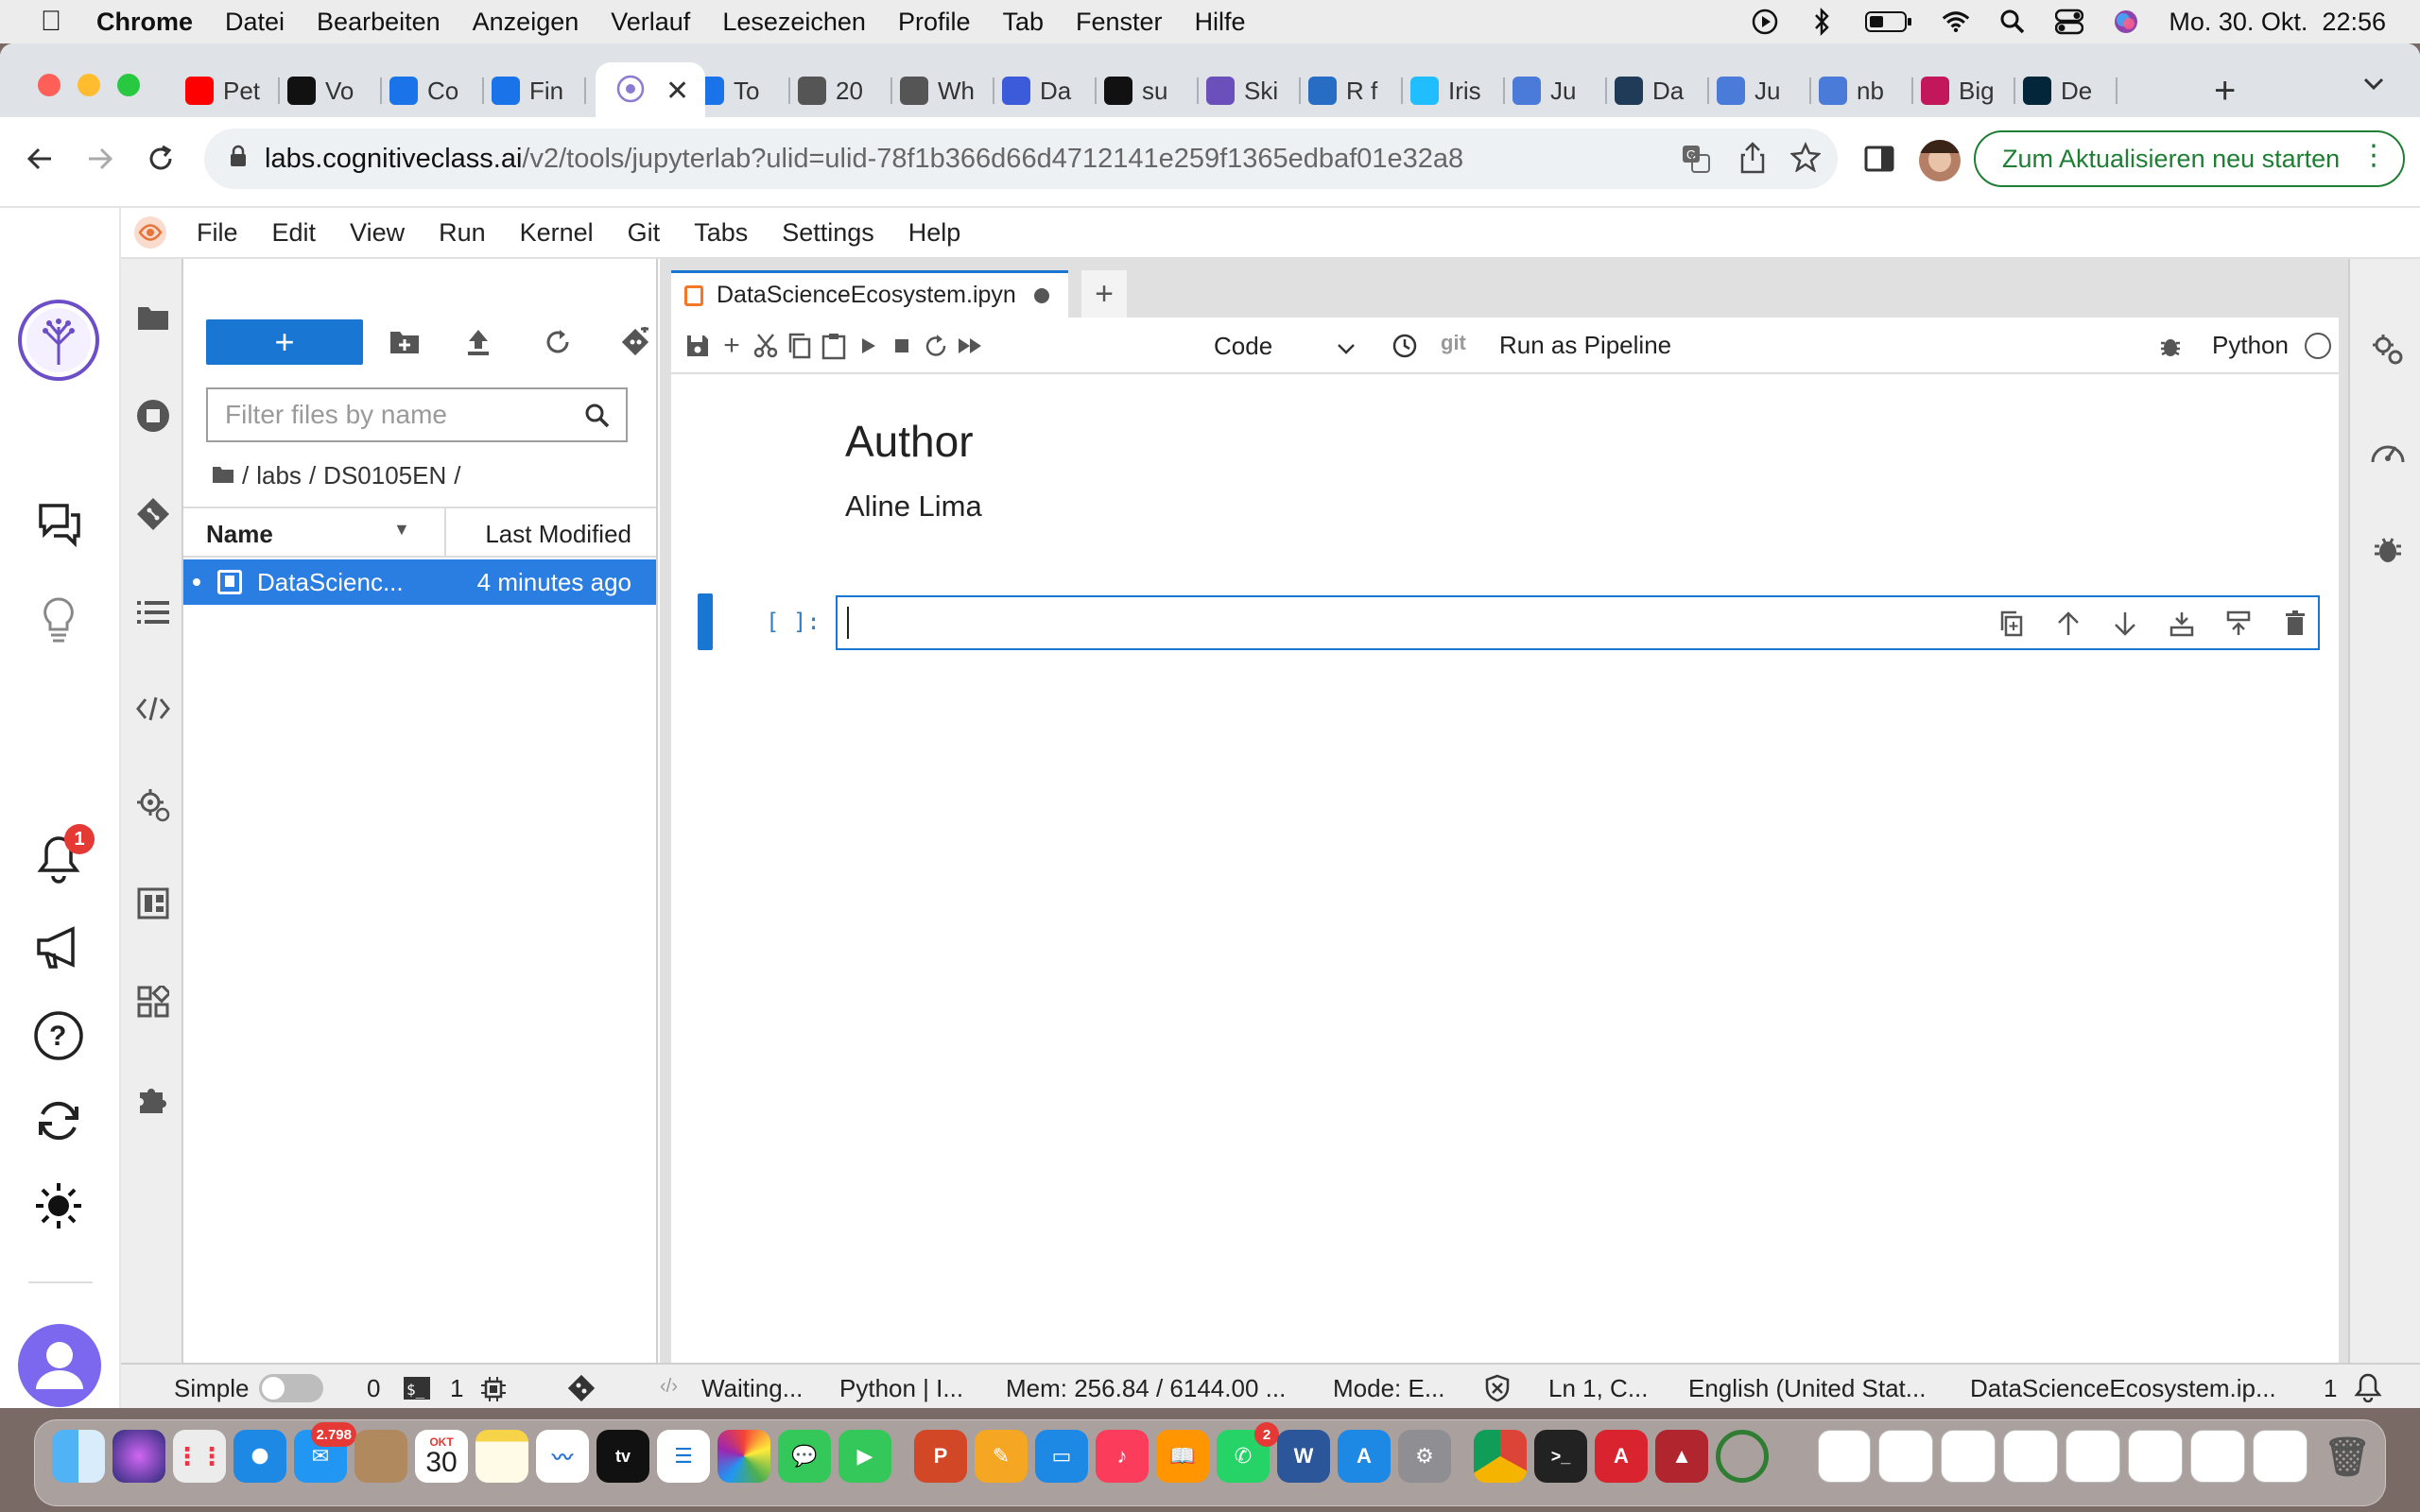 The height and width of the screenshot is (1512, 2420). Describe the element at coordinates (377, 233) in the screenshot. I see `jmenu-view: View` at that location.